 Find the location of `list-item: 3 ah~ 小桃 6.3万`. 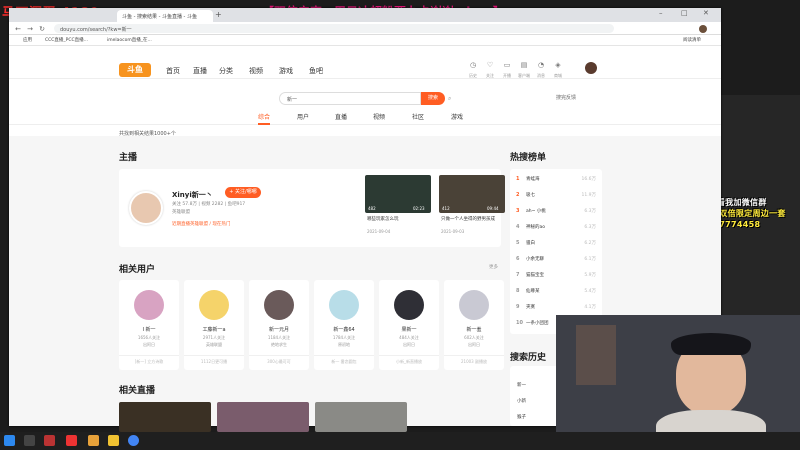

list-item: 3 ah~ 小桃 6.3万 is located at coordinates (557, 212).